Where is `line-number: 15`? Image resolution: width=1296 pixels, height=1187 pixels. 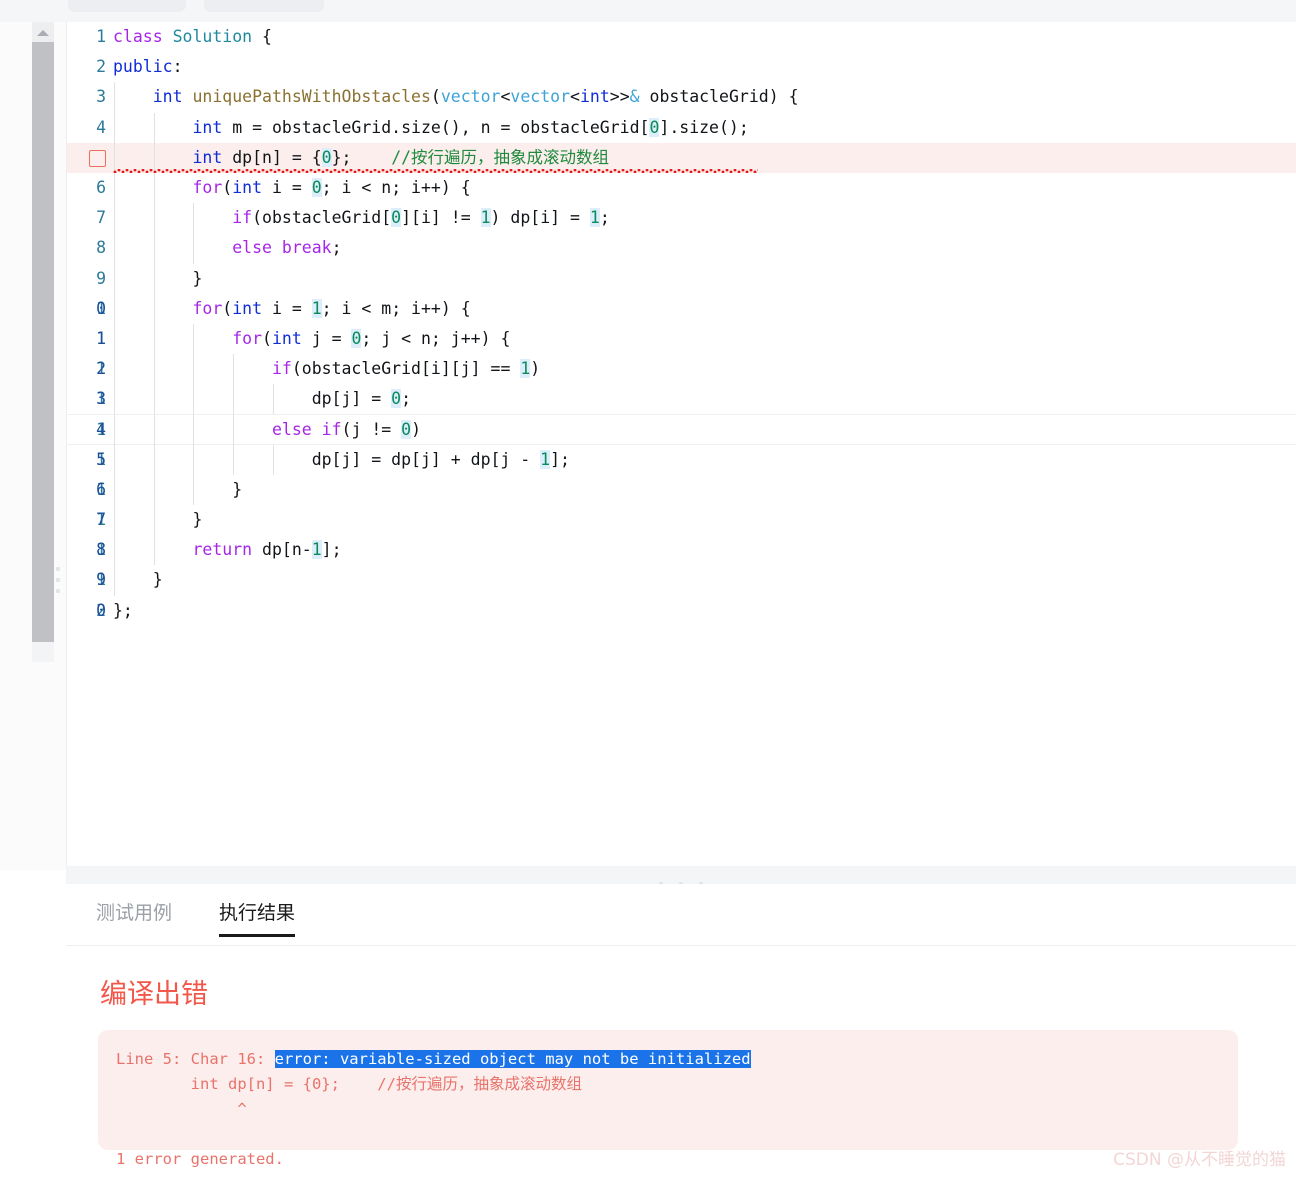 line-number: 15 is located at coordinates (101, 459).